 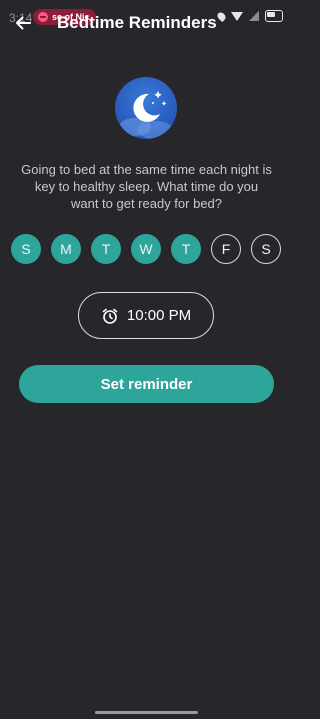 I want to click on back-button, so click(x=23, y=23).